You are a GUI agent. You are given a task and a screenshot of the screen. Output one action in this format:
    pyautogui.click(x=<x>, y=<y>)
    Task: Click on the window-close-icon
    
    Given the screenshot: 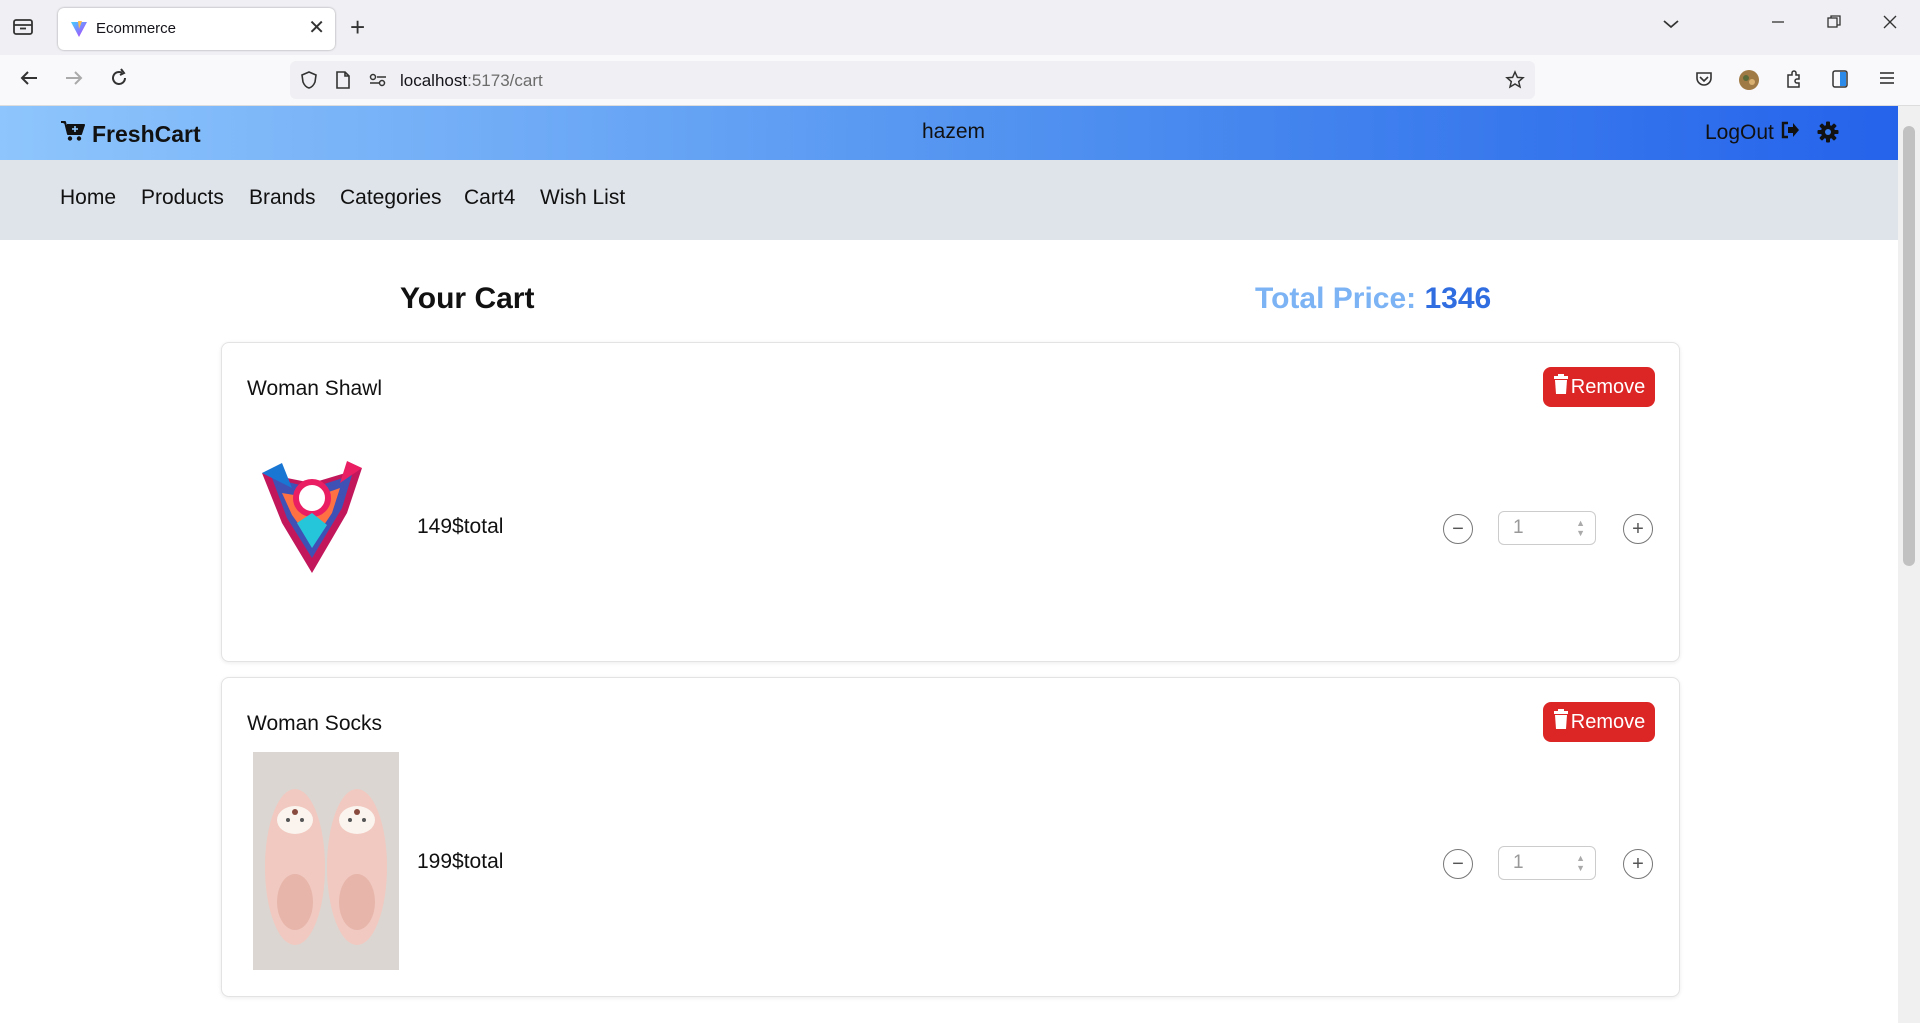 What is the action you would take?
    pyautogui.click(x=1890, y=24)
    